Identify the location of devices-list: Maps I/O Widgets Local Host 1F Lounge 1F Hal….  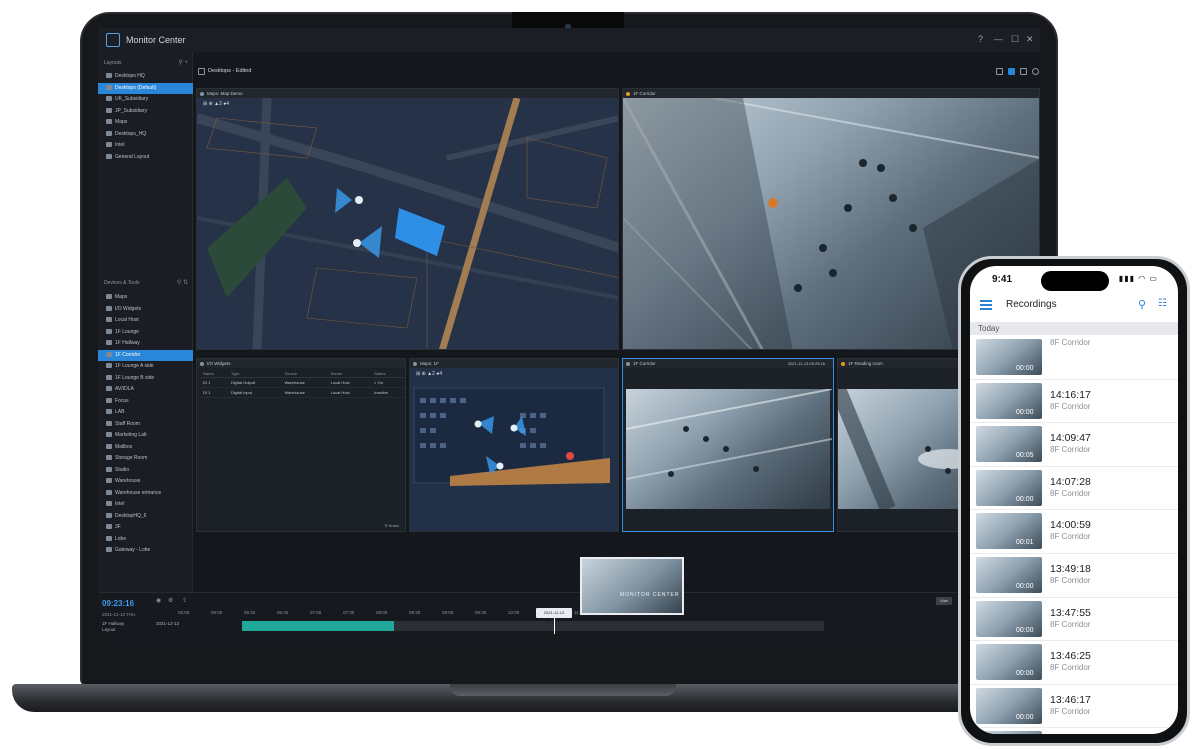
(145, 424).